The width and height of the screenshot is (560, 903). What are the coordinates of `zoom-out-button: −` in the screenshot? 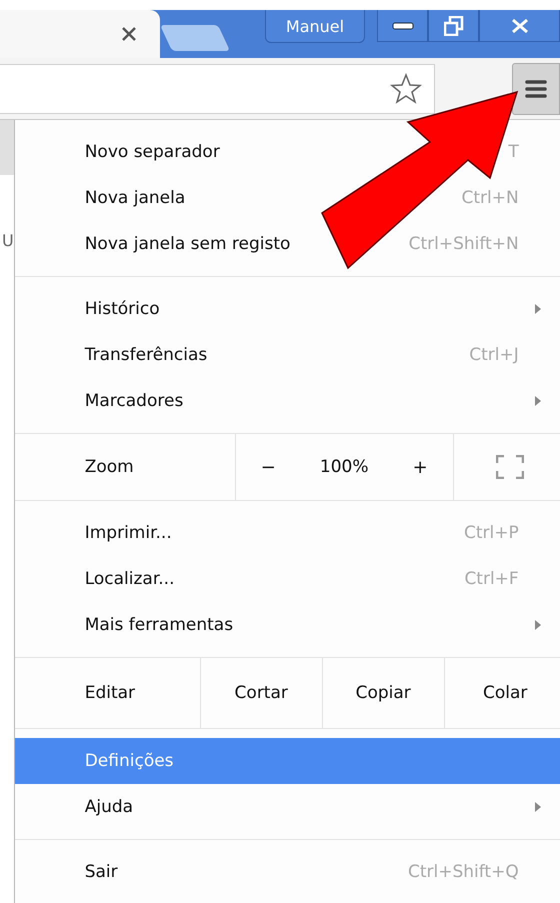 It's located at (268, 467).